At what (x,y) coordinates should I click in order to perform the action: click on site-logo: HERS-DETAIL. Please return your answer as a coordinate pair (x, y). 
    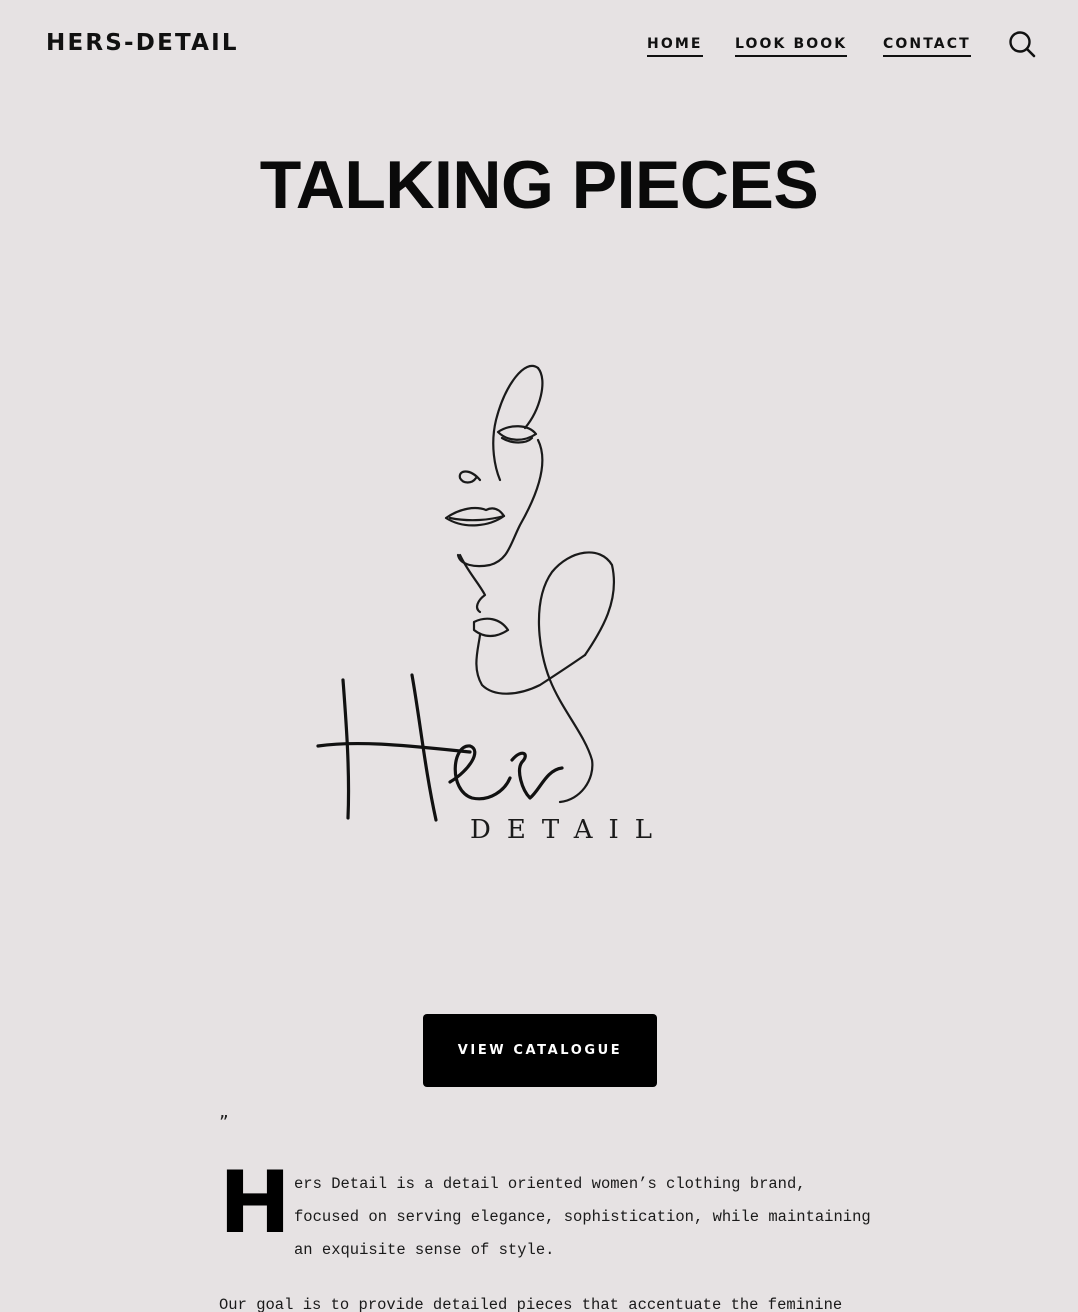
    Looking at the image, I should click on (142, 43).